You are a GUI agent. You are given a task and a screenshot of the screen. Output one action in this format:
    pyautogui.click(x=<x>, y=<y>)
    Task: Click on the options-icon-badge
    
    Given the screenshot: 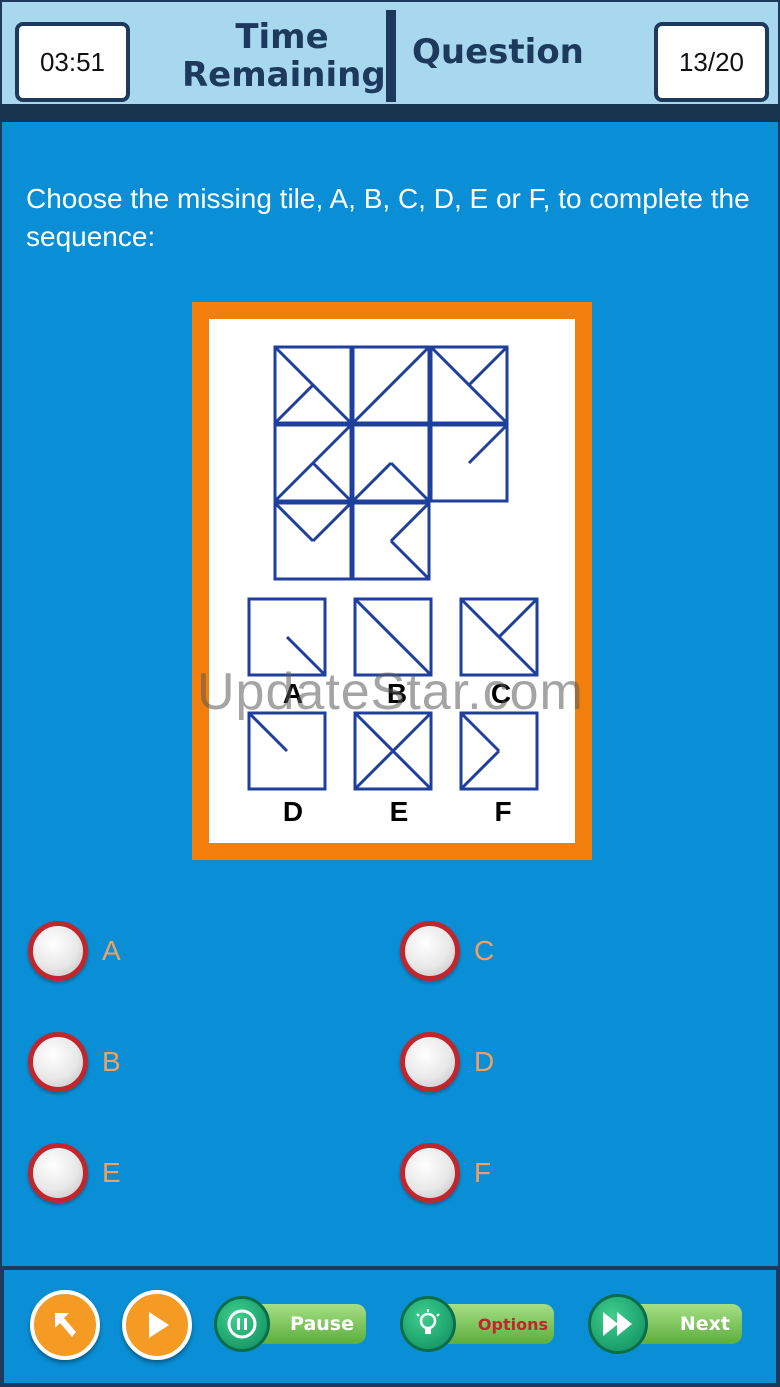 What is the action you would take?
    pyautogui.click(x=428, y=1324)
    